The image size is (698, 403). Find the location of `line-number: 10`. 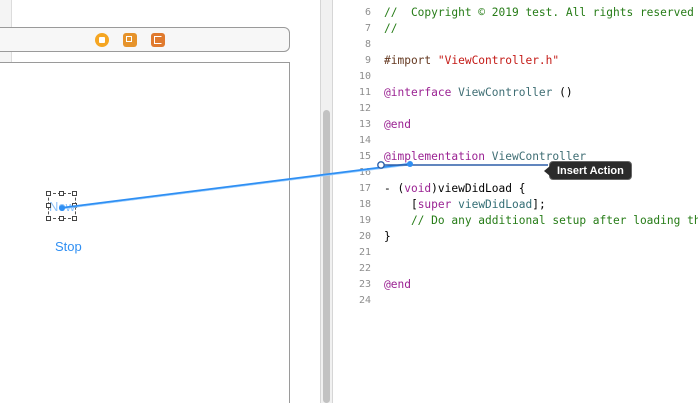

line-number: 10 is located at coordinates (364, 76).